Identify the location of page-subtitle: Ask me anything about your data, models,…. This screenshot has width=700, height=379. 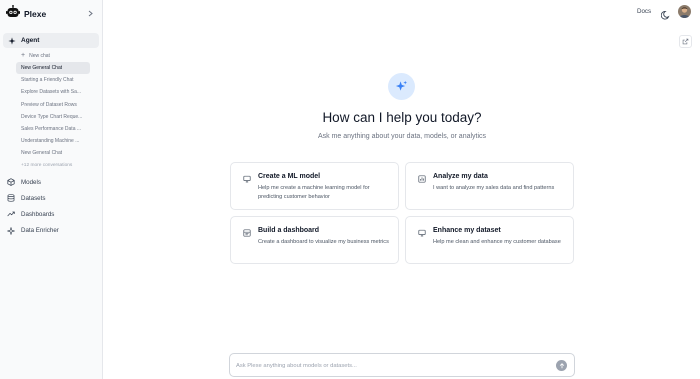
(402, 136).